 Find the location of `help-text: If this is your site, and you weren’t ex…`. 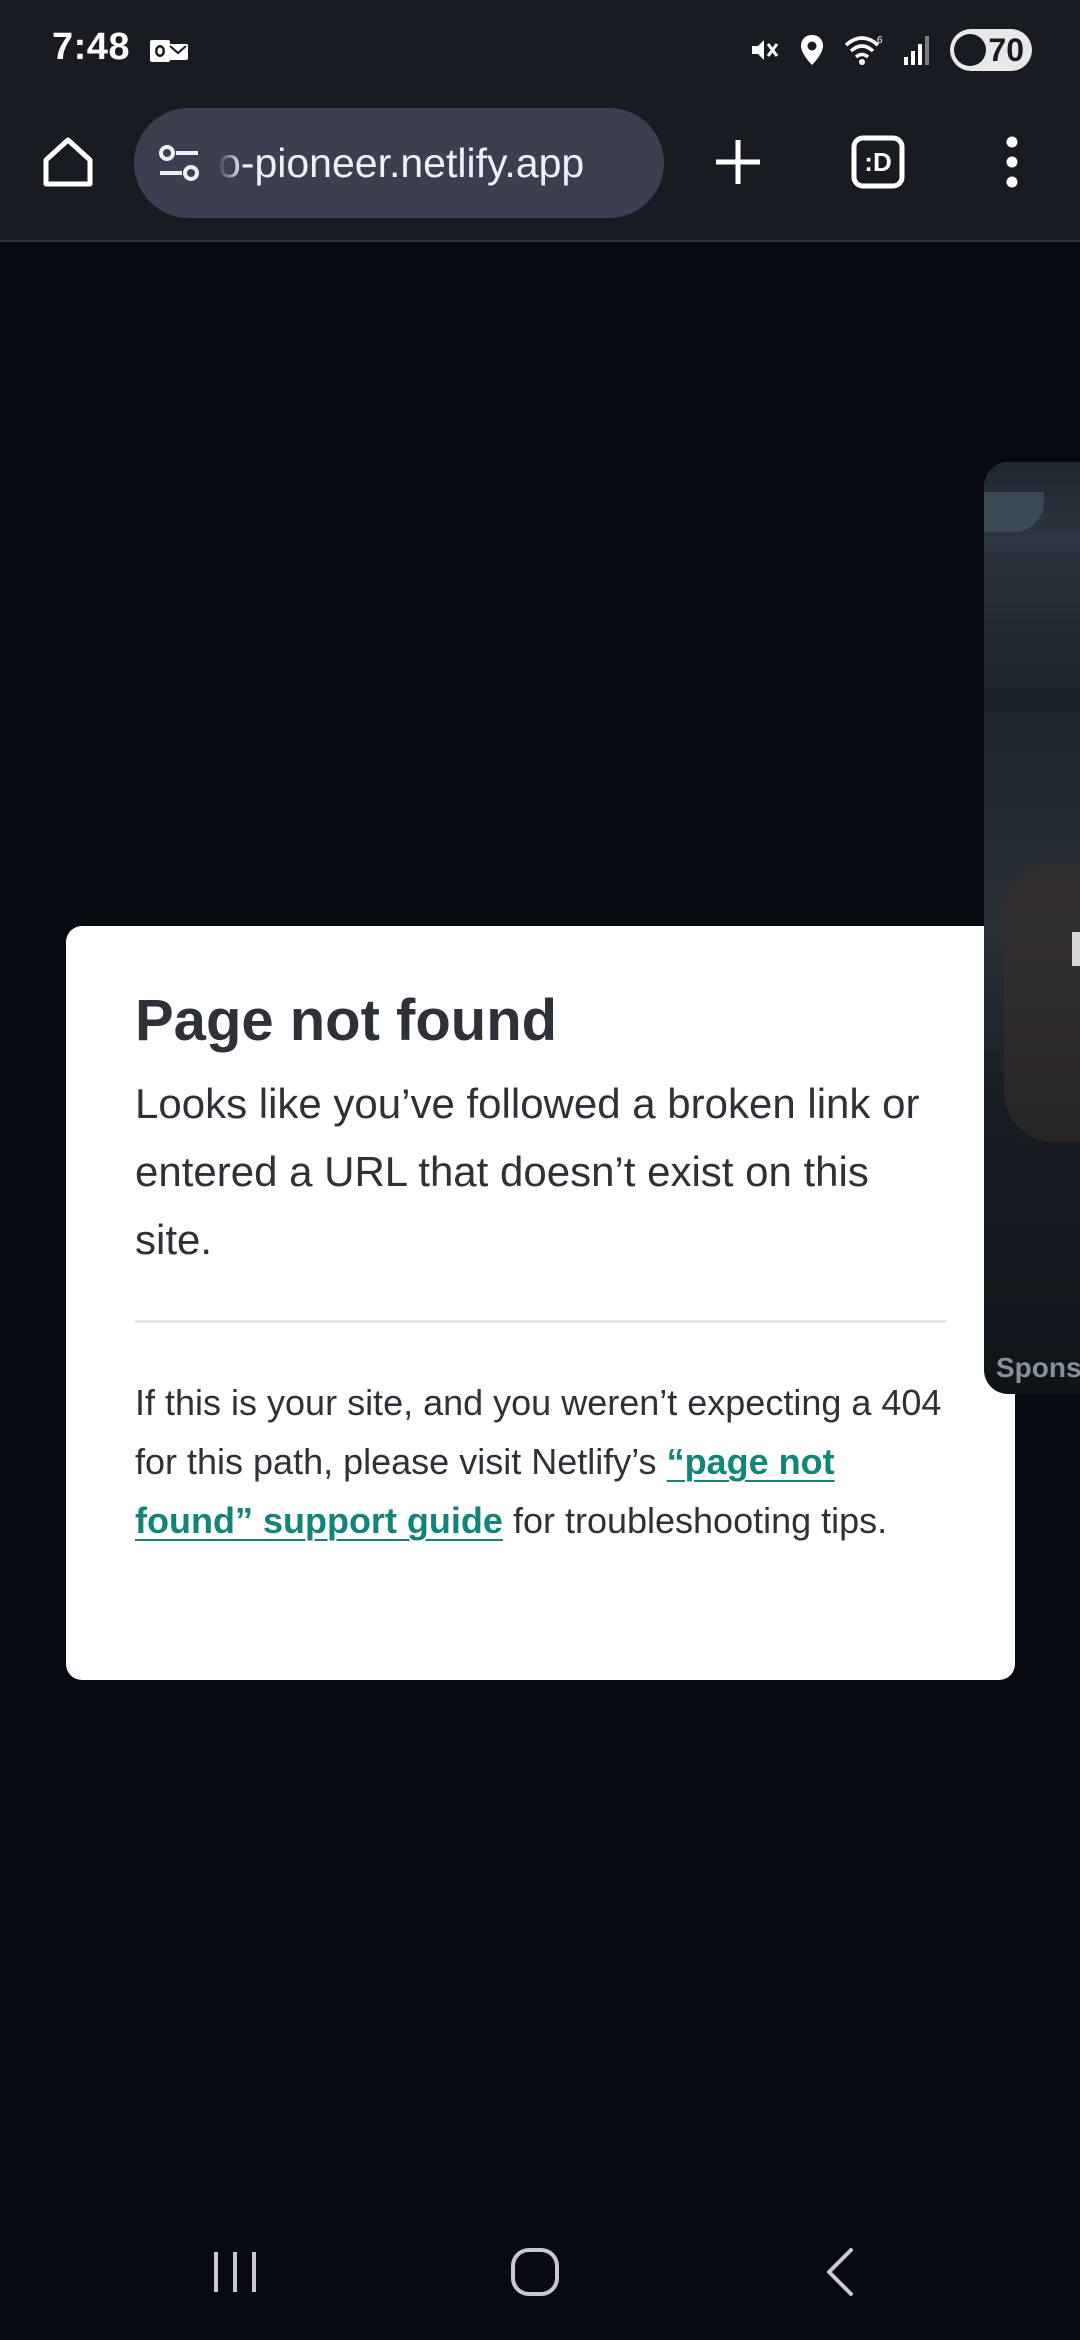

help-text: If this is your site, and you weren’t ex… is located at coordinates (545, 1461).